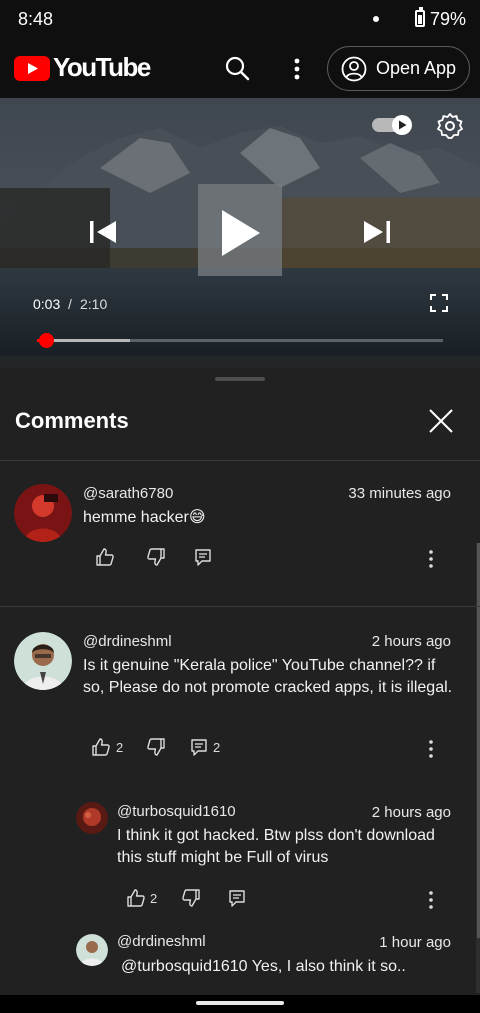 The image size is (480, 1013). Describe the element at coordinates (161, 941) in the screenshot. I see `reply-author: @drdineshml` at that location.